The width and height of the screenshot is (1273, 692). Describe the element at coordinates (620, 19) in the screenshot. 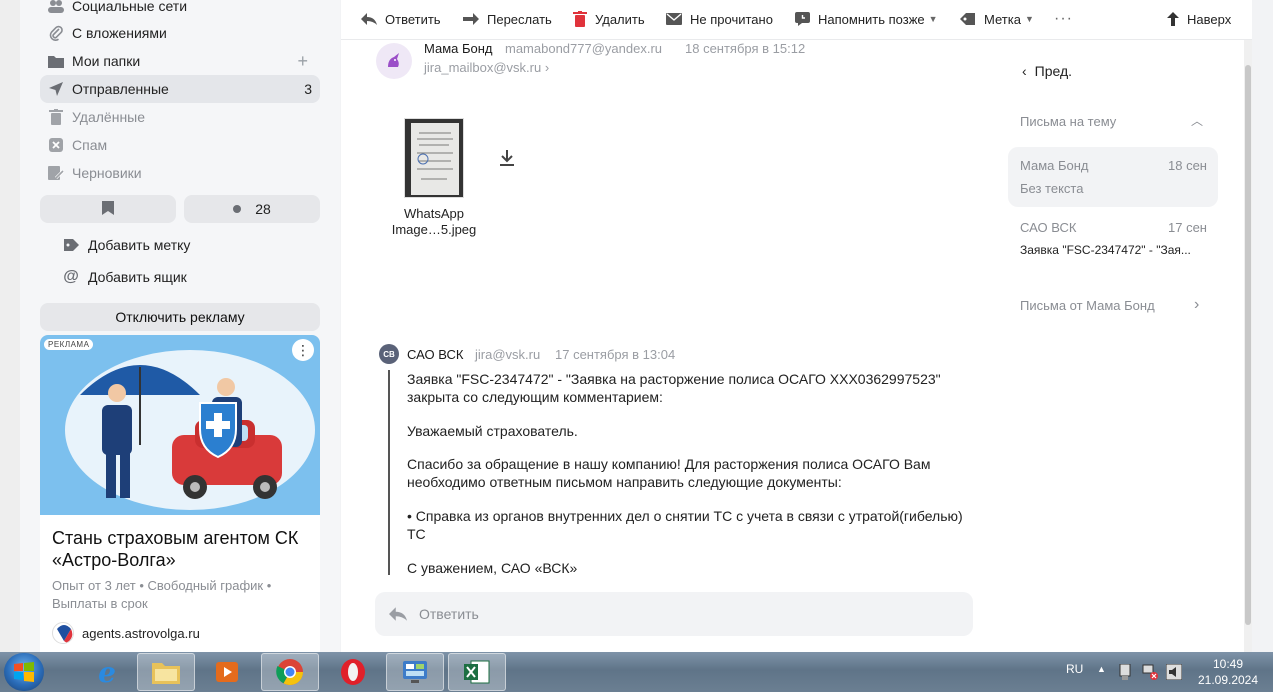

I see `delete-label: Удалить` at that location.